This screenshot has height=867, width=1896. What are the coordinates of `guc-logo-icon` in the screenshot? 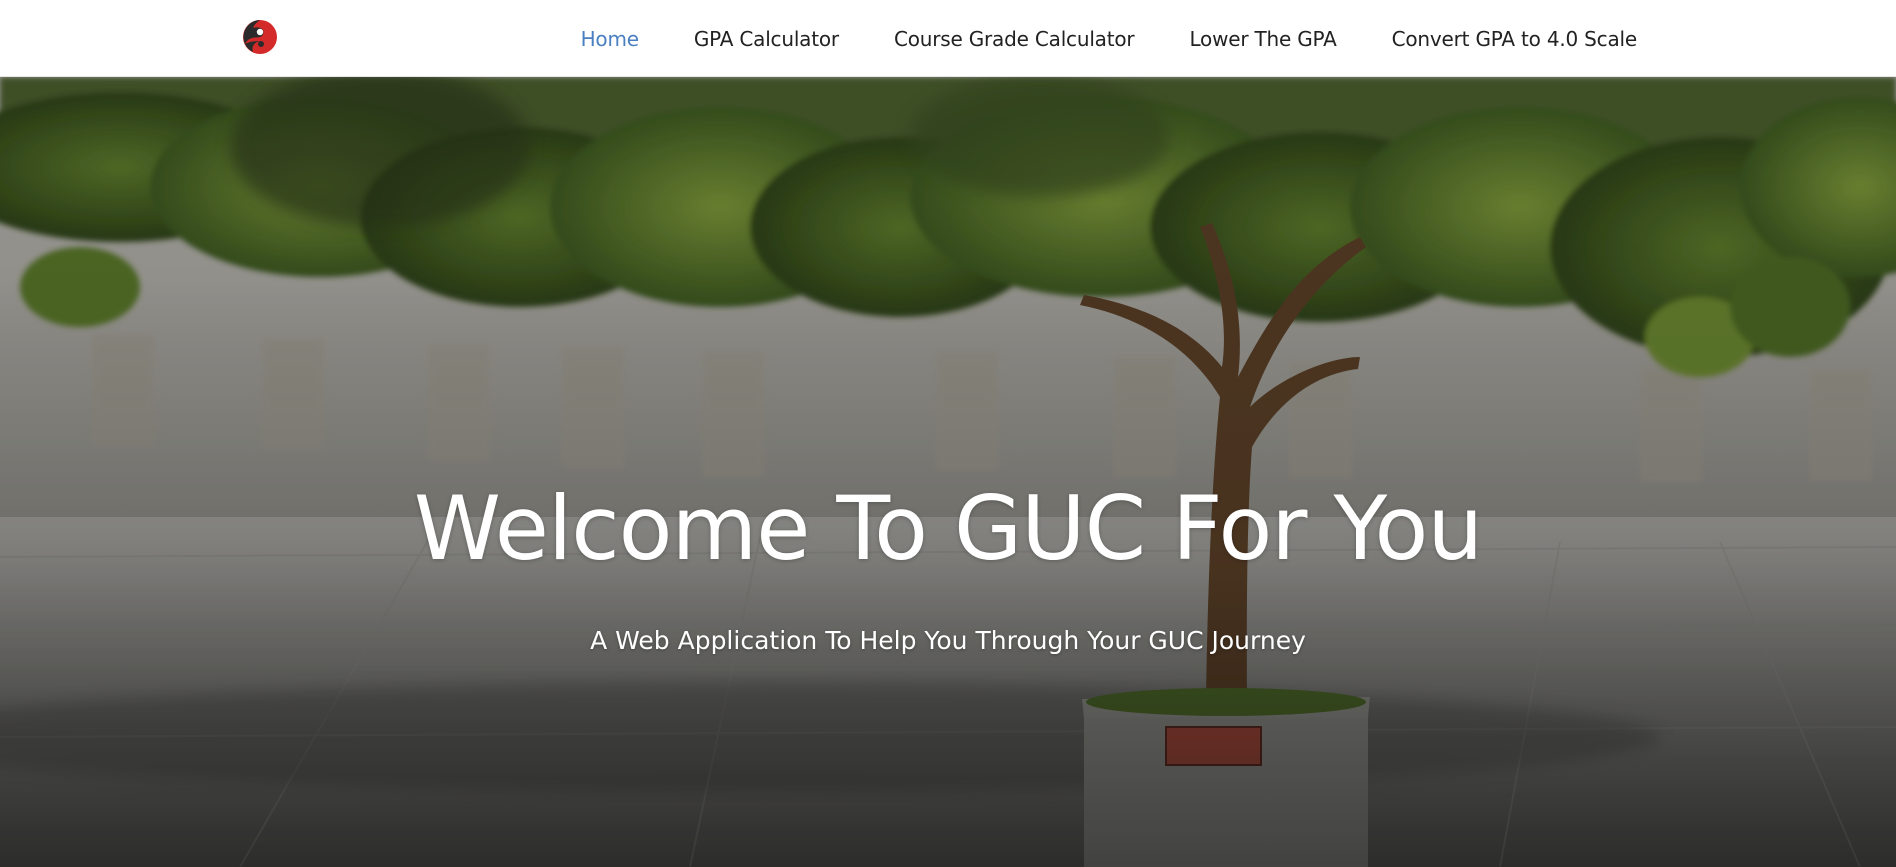 It's located at (260, 37).